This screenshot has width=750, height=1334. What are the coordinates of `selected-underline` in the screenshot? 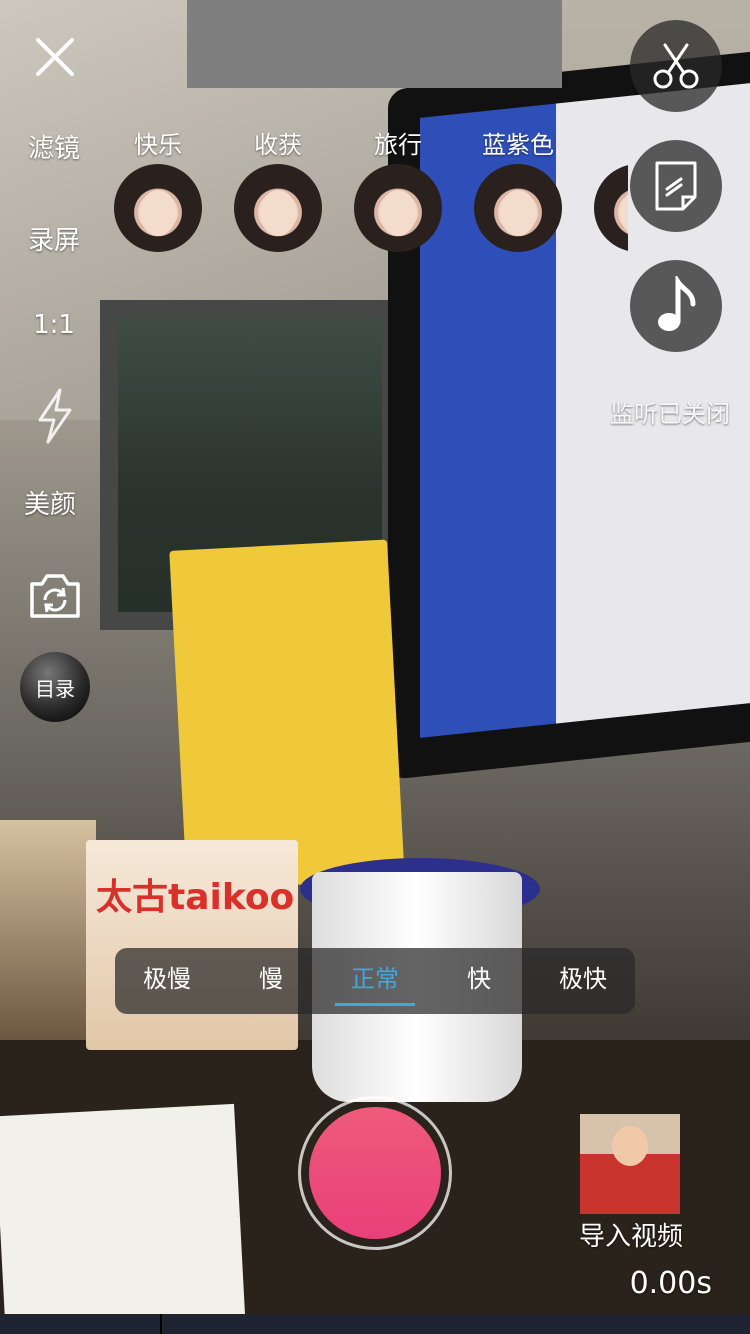 It's located at (375, 1004).